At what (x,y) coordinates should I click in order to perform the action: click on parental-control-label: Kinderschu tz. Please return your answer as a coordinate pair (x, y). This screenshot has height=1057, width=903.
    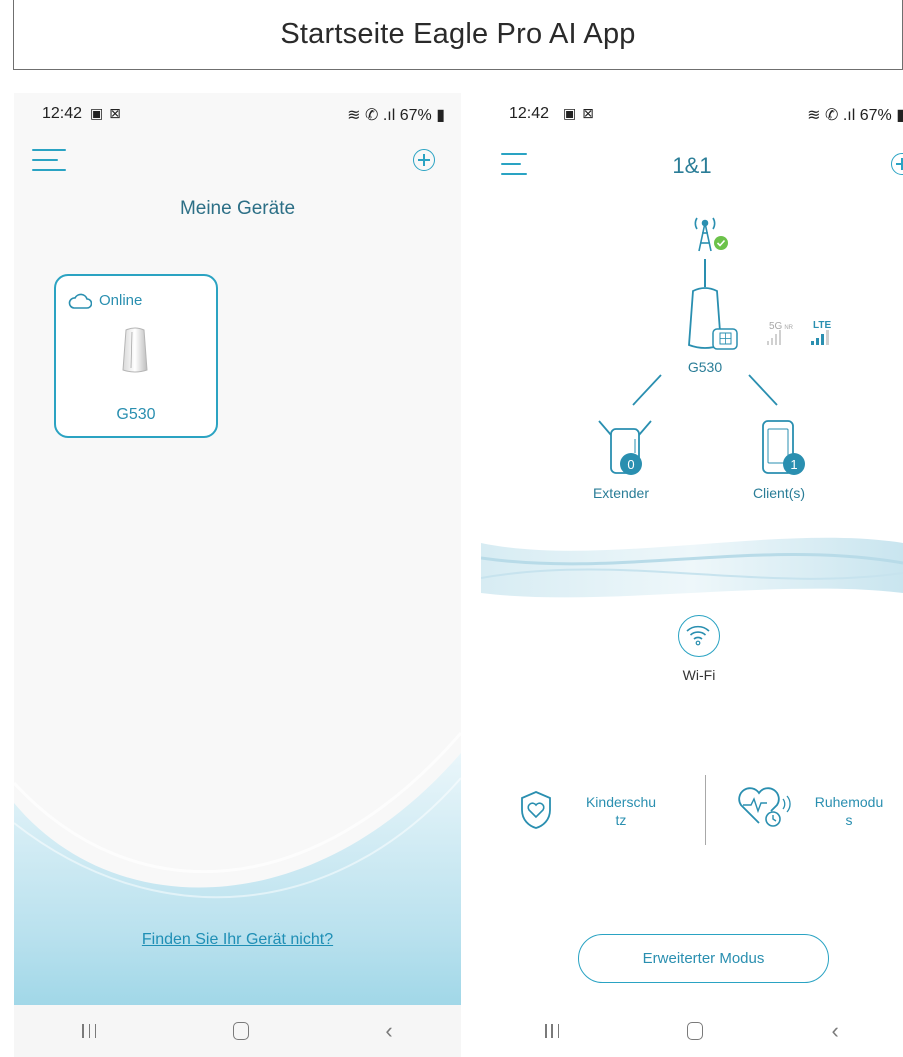
    Looking at the image, I should click on (621, 811).